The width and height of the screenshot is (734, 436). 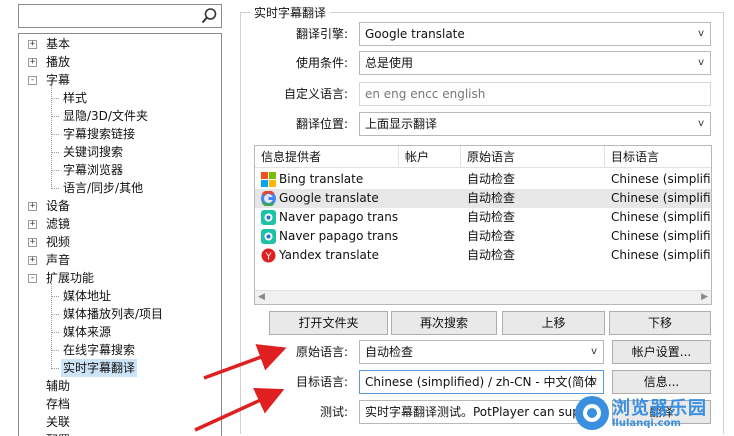 I want to click on arrow-to-target-language, so click(x=239, y=410).